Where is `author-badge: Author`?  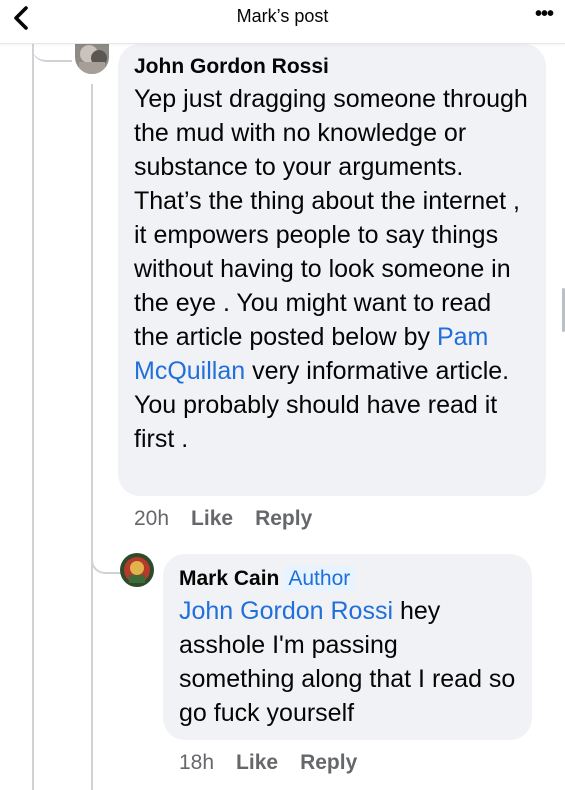
author-badge: Author is located at coordinates (319, 578).